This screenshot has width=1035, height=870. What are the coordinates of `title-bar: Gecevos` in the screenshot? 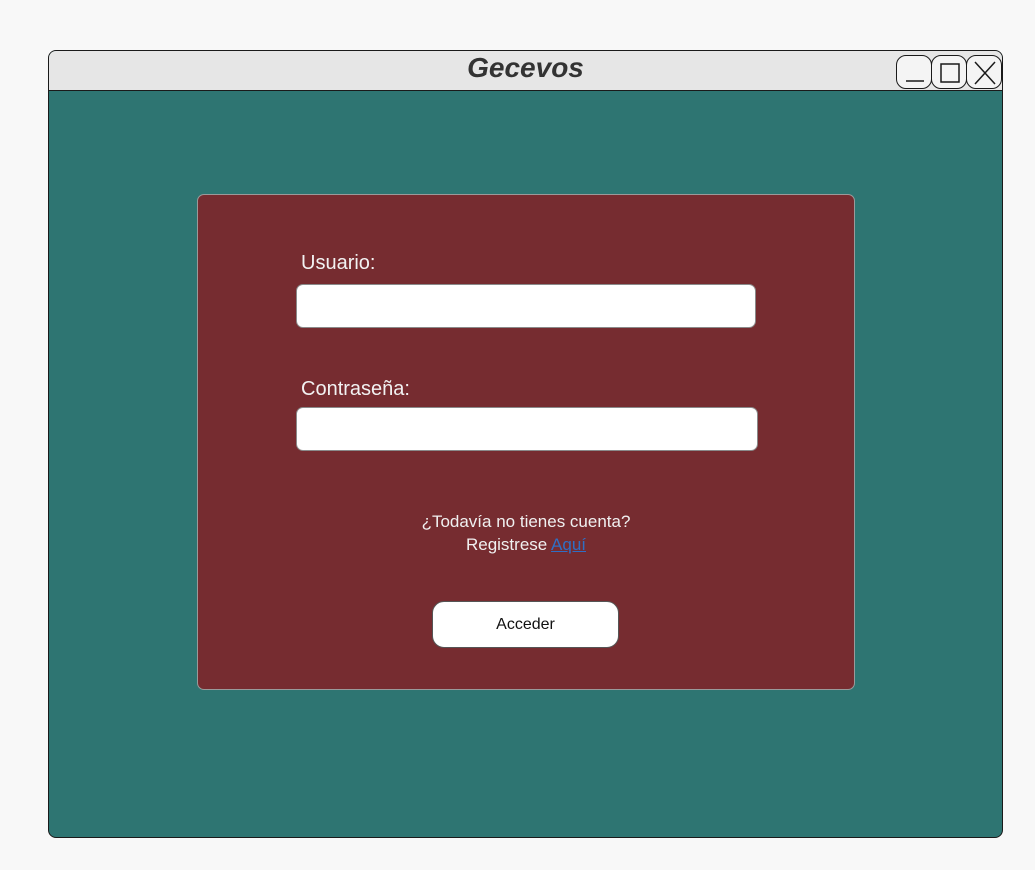 It's located at (525, 71).